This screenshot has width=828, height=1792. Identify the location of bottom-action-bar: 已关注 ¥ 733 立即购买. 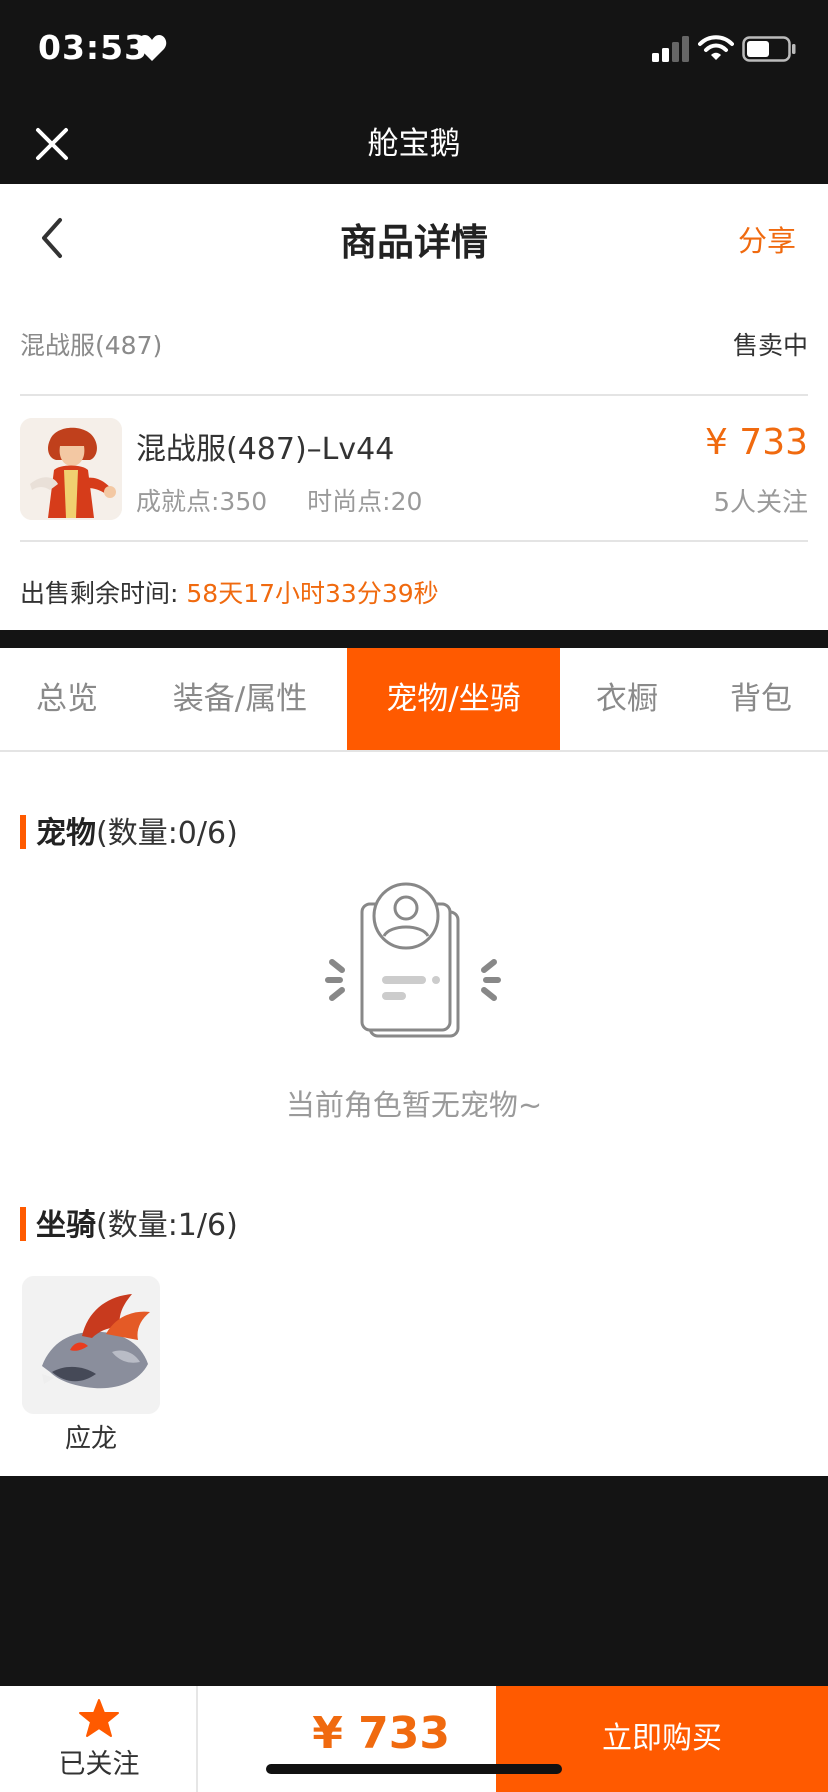
(414, 1739).